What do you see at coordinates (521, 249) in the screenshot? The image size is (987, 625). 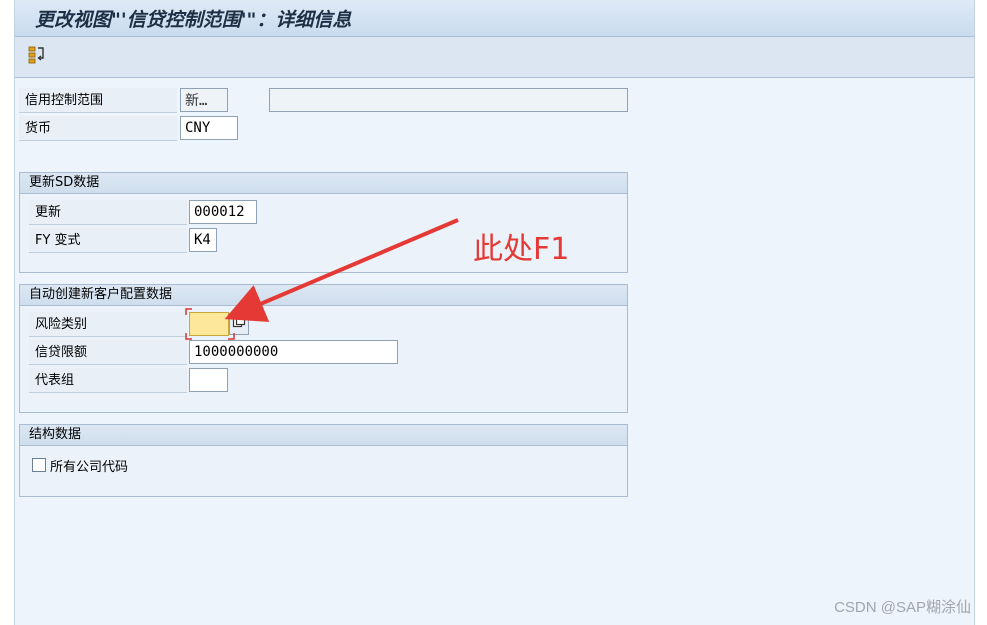 I see `annotation-text: 此处F1` at bounding box center [521, 249].